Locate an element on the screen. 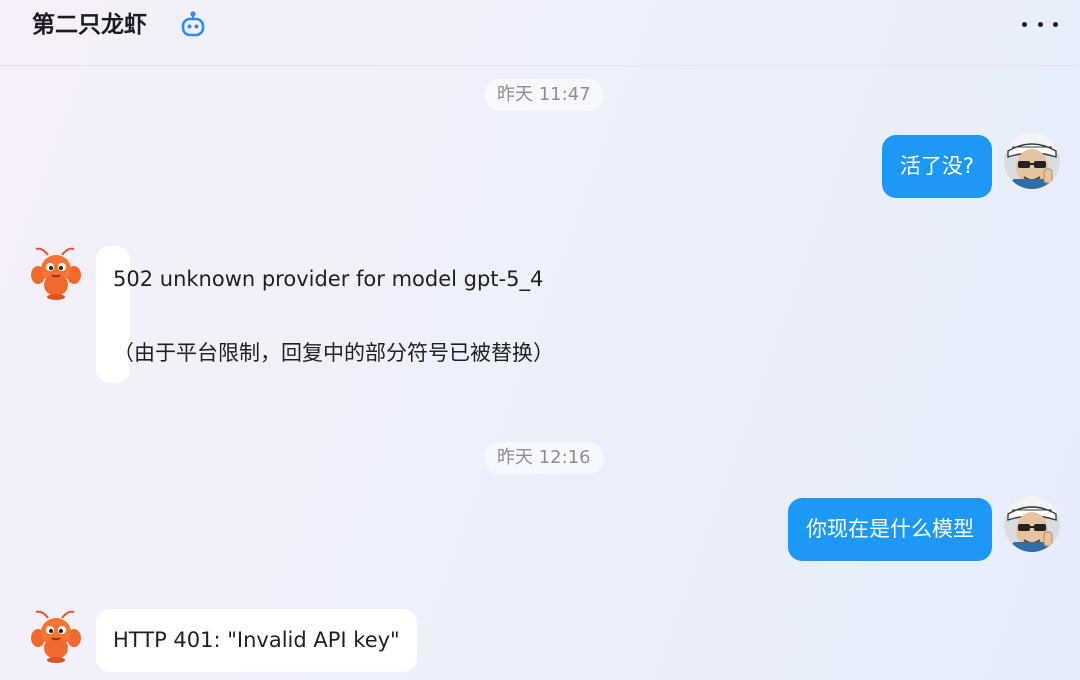 The height and width of the screenshot is (680, 1080). bot-message-line: HTTP 401: "Invalid API key" is located at coordinates (256, 640).